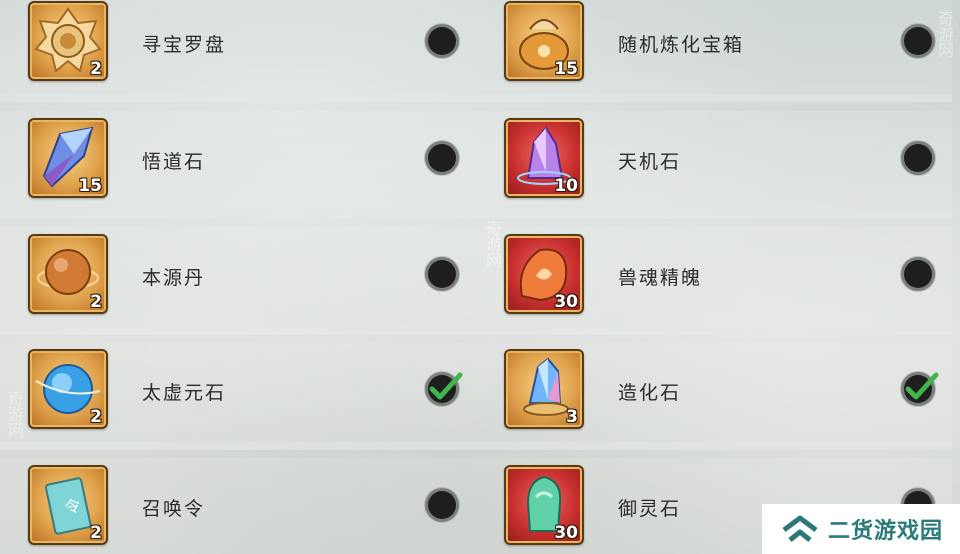 This screenshot has height=554, width=960. What do you see at coordinates (544, 389) in the screenshot?
I see `rainbow-crystal-icon: 3` at bounding box center [544, 389].